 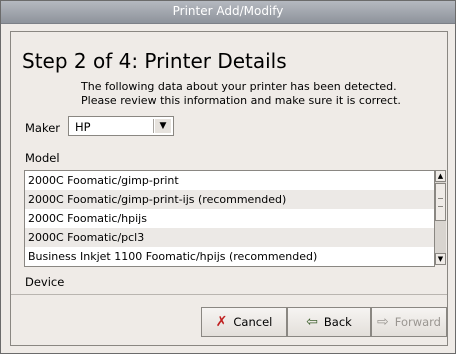 I want to click on x-icon: ✗, so click(x=221, y=322).